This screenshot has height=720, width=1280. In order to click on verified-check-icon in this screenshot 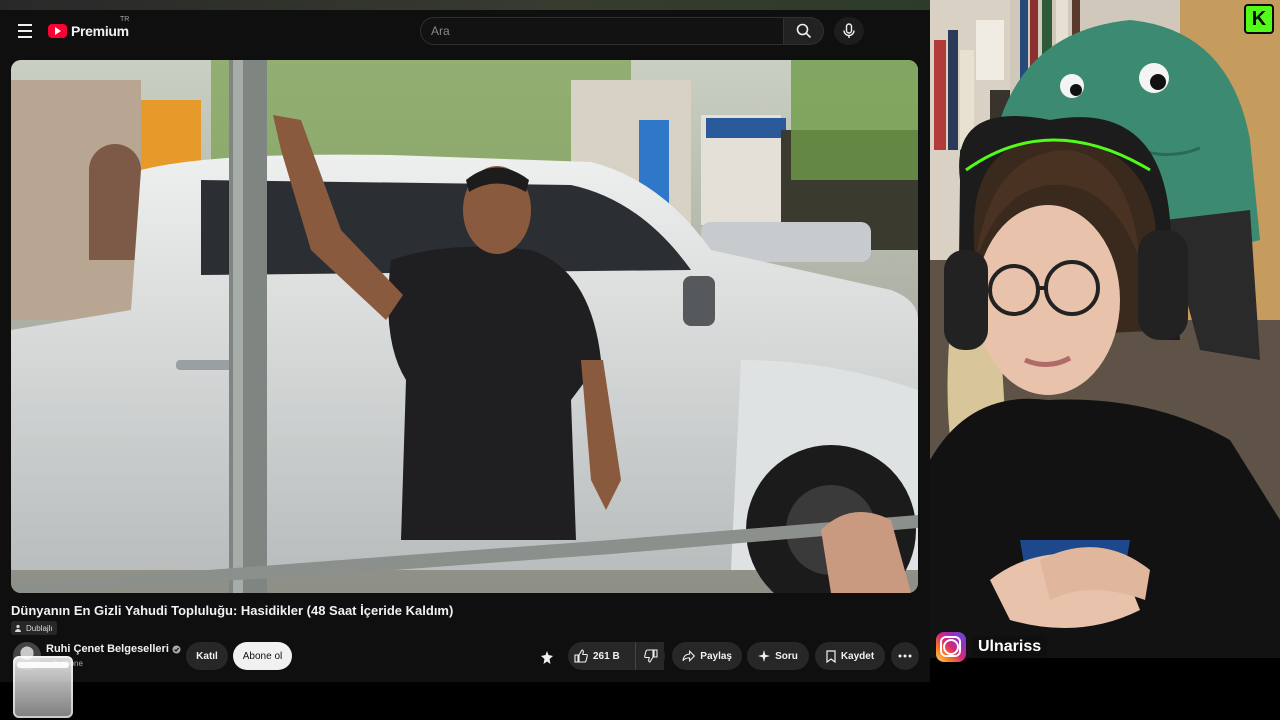, I will do `click(176, 649)`.